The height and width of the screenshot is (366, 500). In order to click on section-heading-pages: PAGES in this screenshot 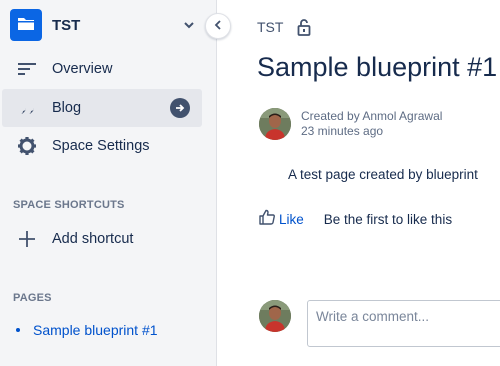, I will do `click(32, 298)`.